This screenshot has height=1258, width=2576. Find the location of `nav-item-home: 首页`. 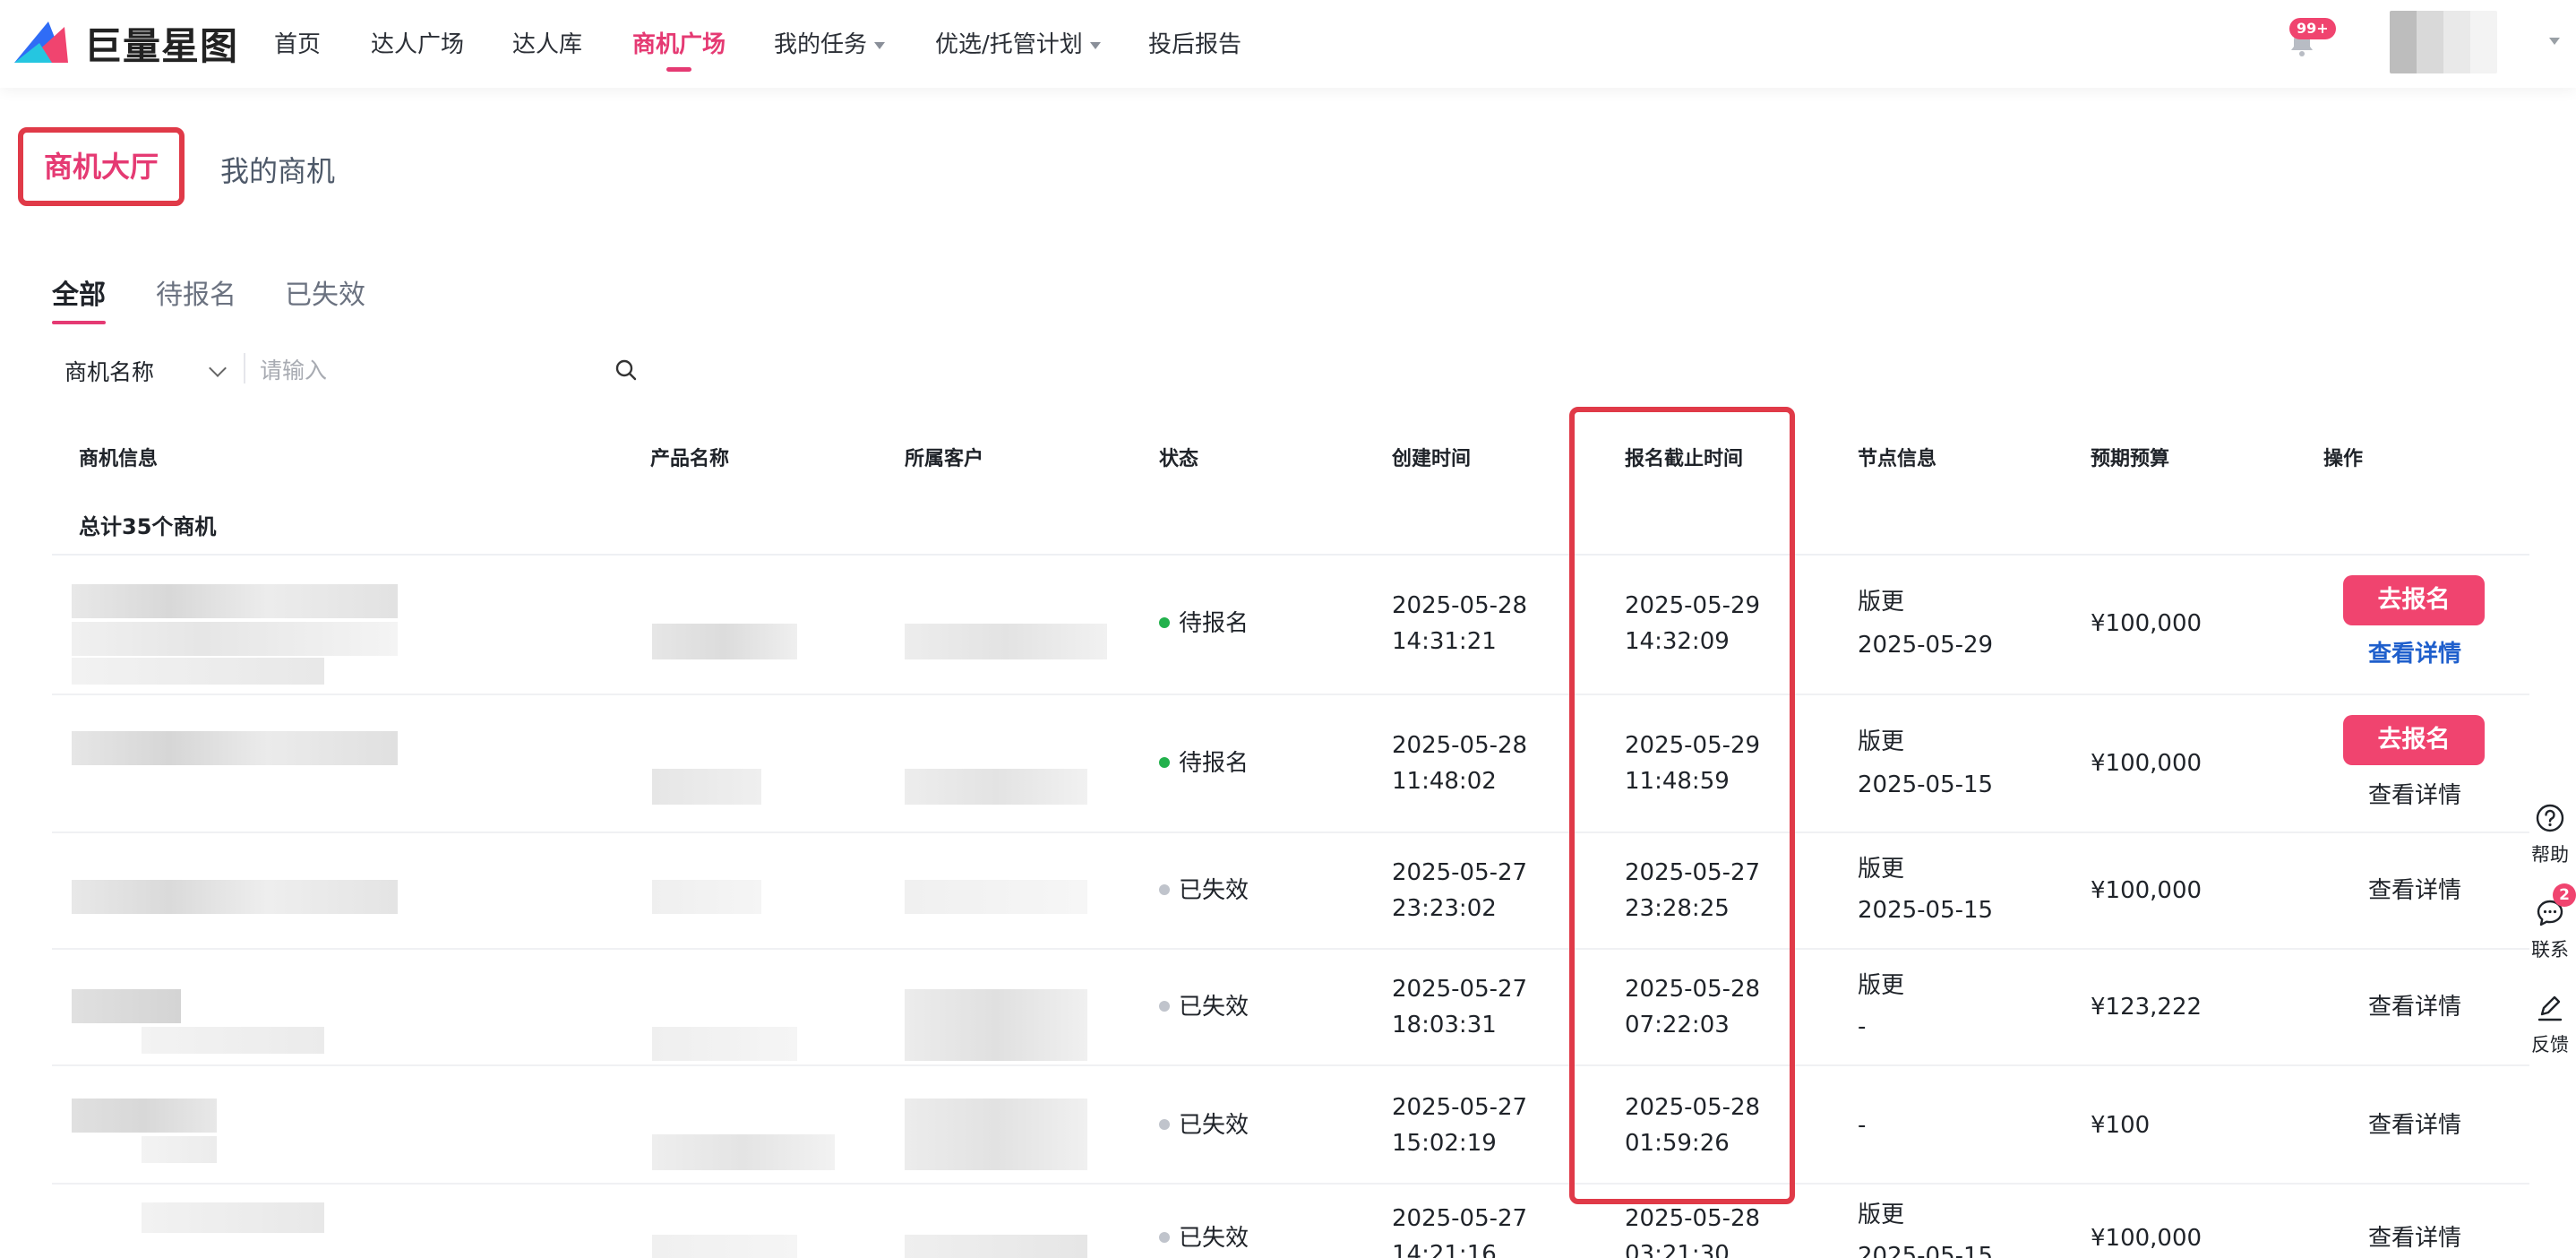

nav-item-home: 首页 is located at coordinates (297, 45).